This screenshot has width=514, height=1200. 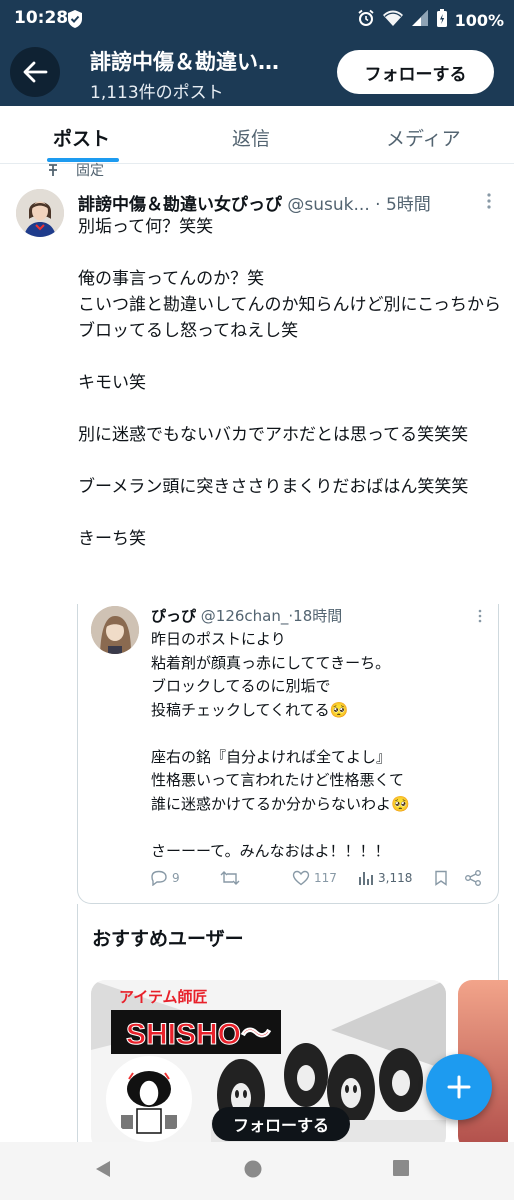 I want to click on like-button: 117, so click(x=314, y=878).